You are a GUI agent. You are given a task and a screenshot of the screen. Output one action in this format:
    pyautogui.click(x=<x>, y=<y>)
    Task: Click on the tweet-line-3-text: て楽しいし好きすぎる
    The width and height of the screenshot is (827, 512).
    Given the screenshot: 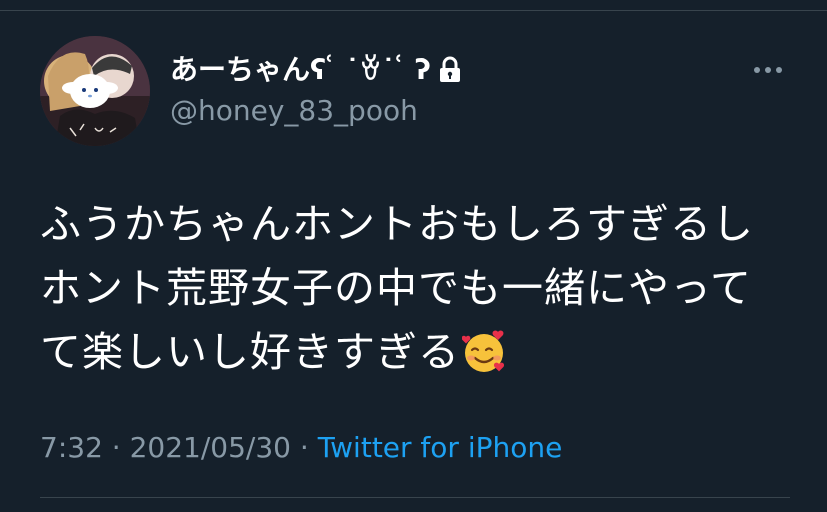 What is the action you would take?
    pyautogui.click(x=250, y=352)
    